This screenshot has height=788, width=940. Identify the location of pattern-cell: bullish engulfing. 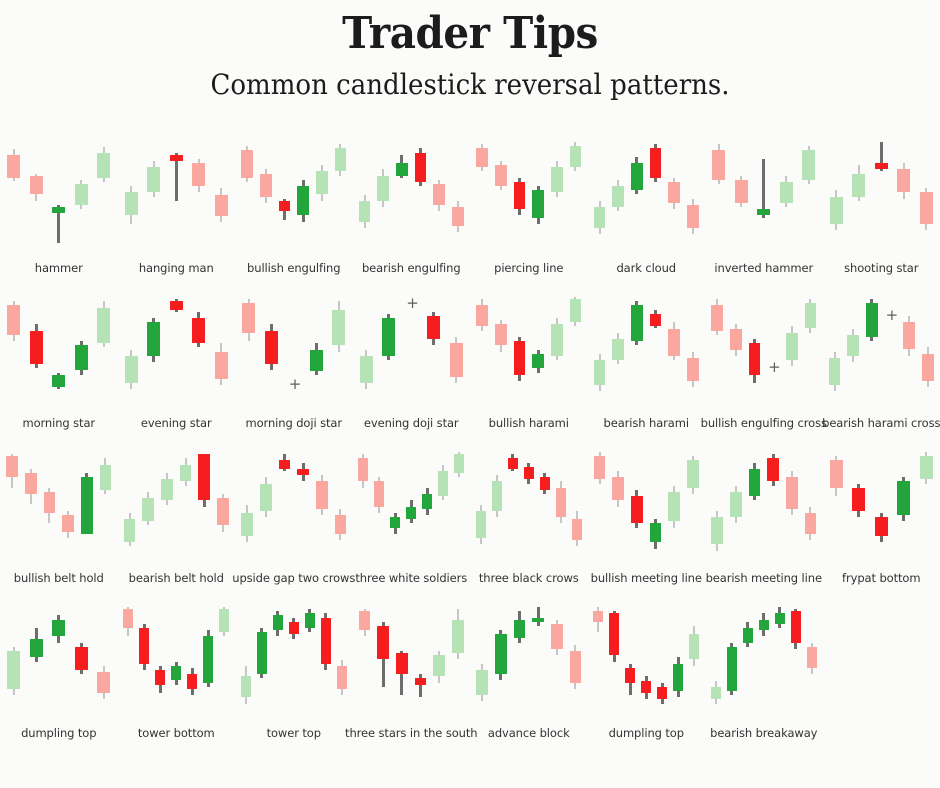
(294, 219).